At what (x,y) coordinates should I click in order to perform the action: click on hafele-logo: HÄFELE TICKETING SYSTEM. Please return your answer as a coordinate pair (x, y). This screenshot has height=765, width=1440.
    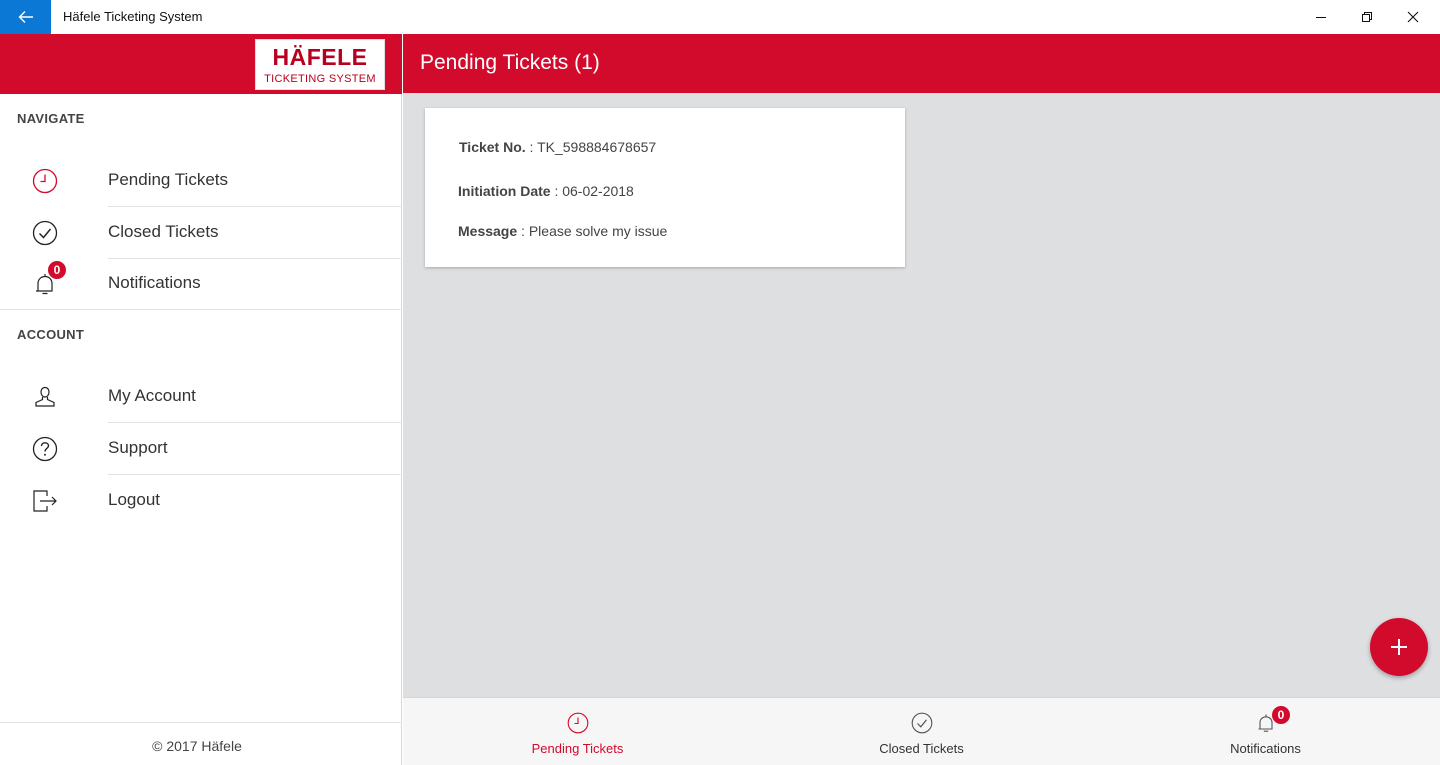
    Looking at the image, I should click on (320, 64).